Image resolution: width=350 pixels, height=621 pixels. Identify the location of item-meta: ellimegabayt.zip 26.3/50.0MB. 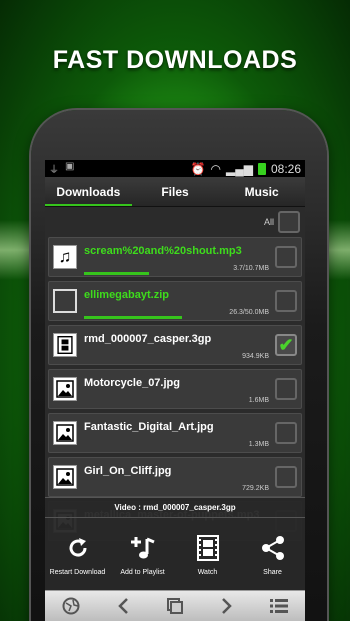
(176, 301).